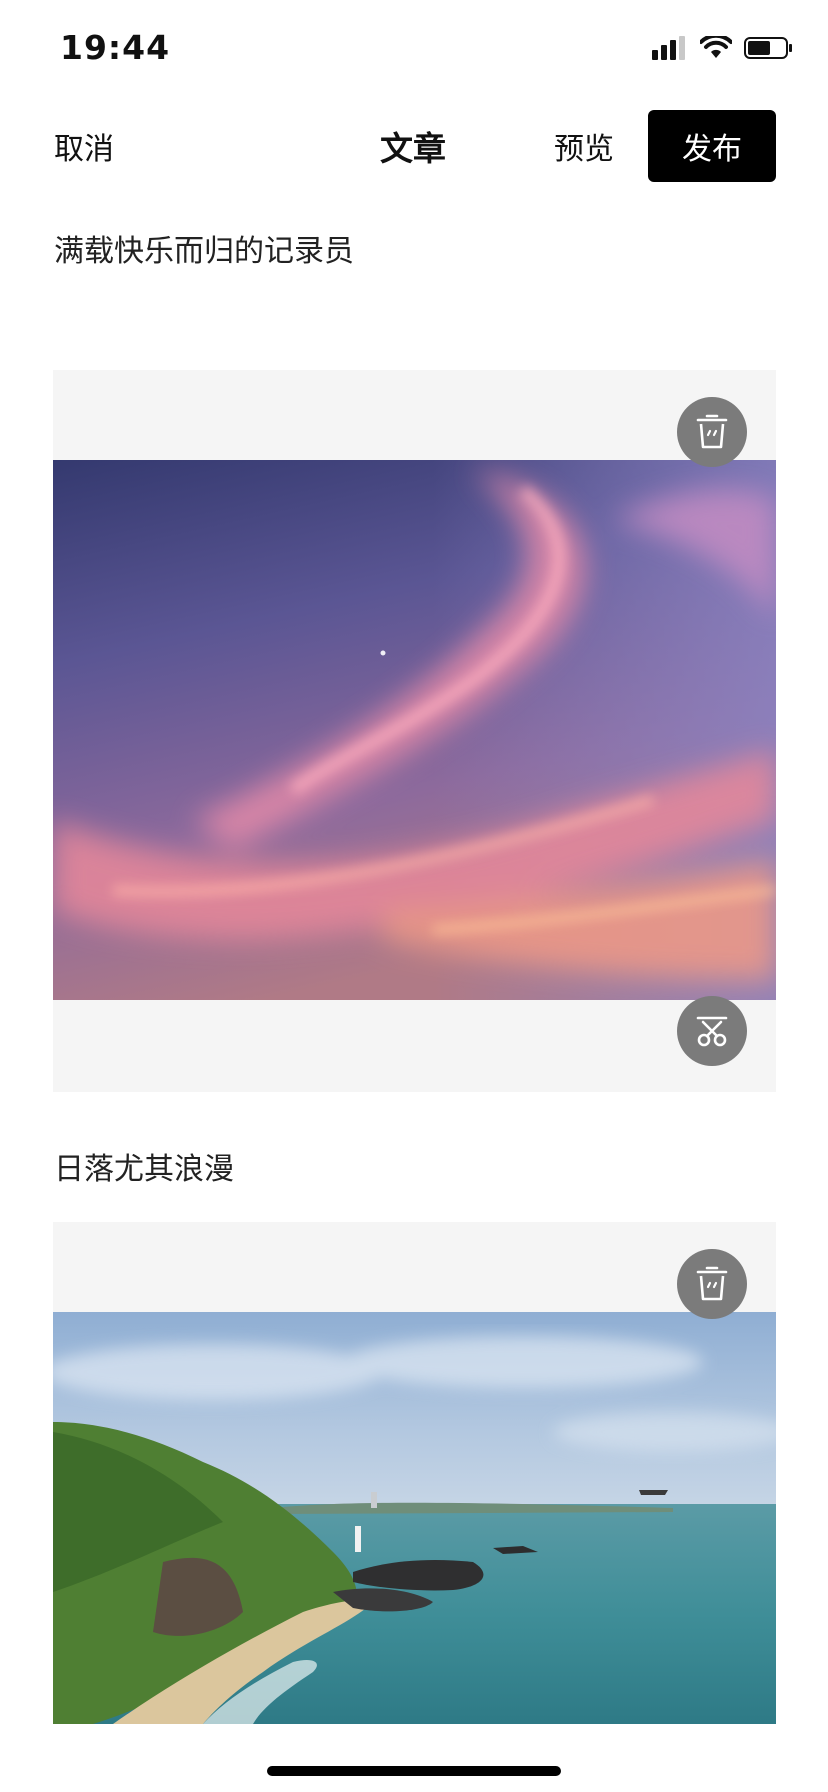  I want to click on cellular-signal-icon, so click(668, 48).